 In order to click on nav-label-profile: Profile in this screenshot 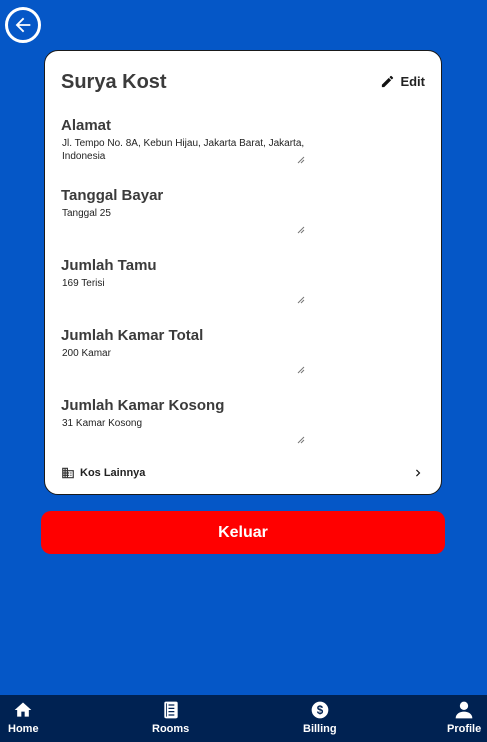, I will do `click(464, 729)`.